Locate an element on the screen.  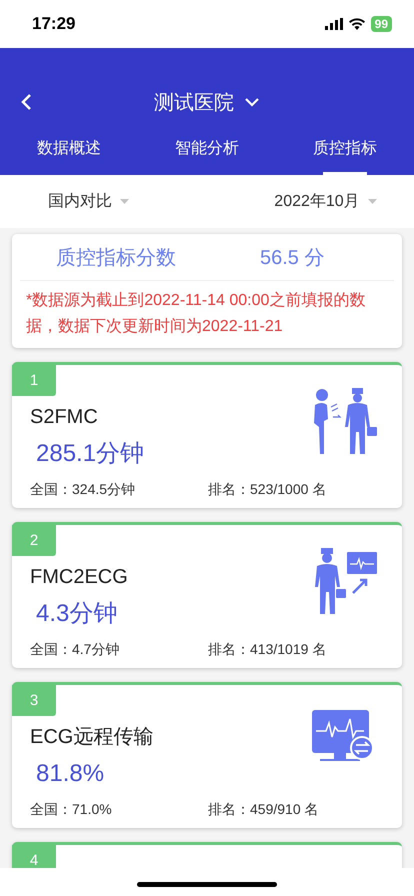
rank-badge: 3 is located at coordinates (34, 700).